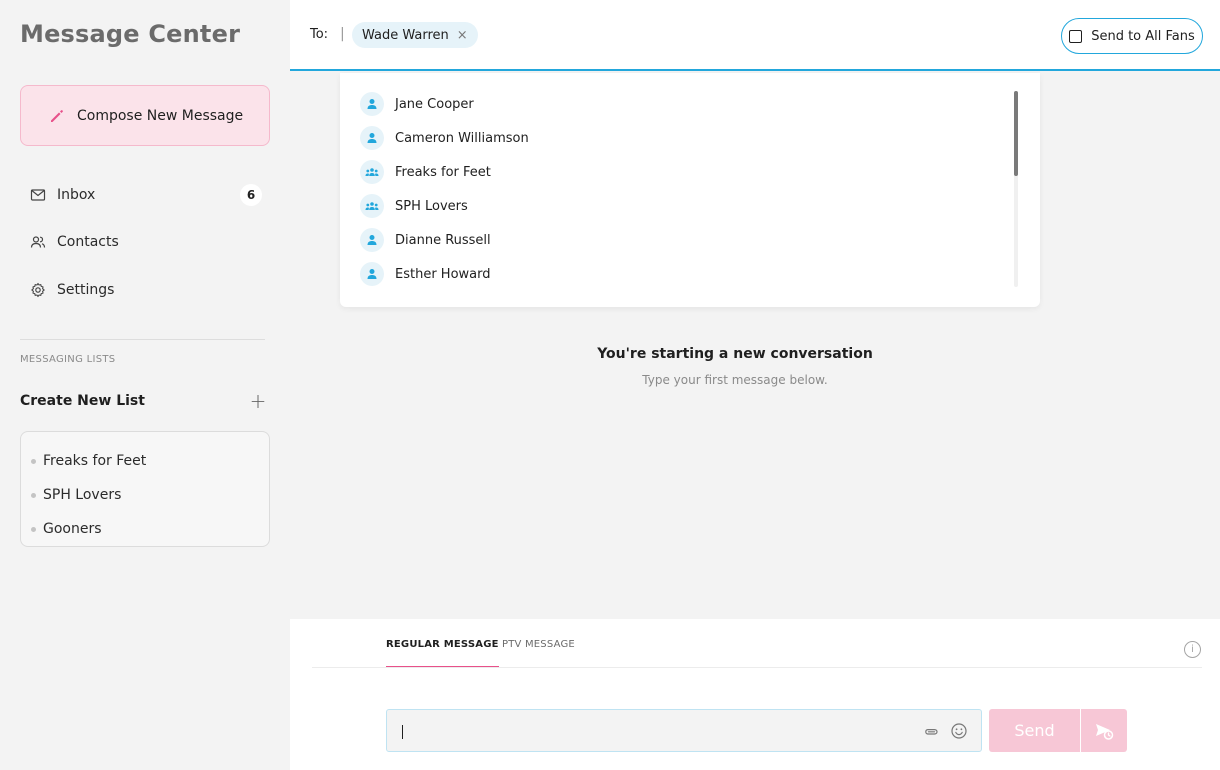 The width and height of the screenshot is (1220, 770). I want to click on suggestion-item: Freaks for Feet, so click(425, 172).